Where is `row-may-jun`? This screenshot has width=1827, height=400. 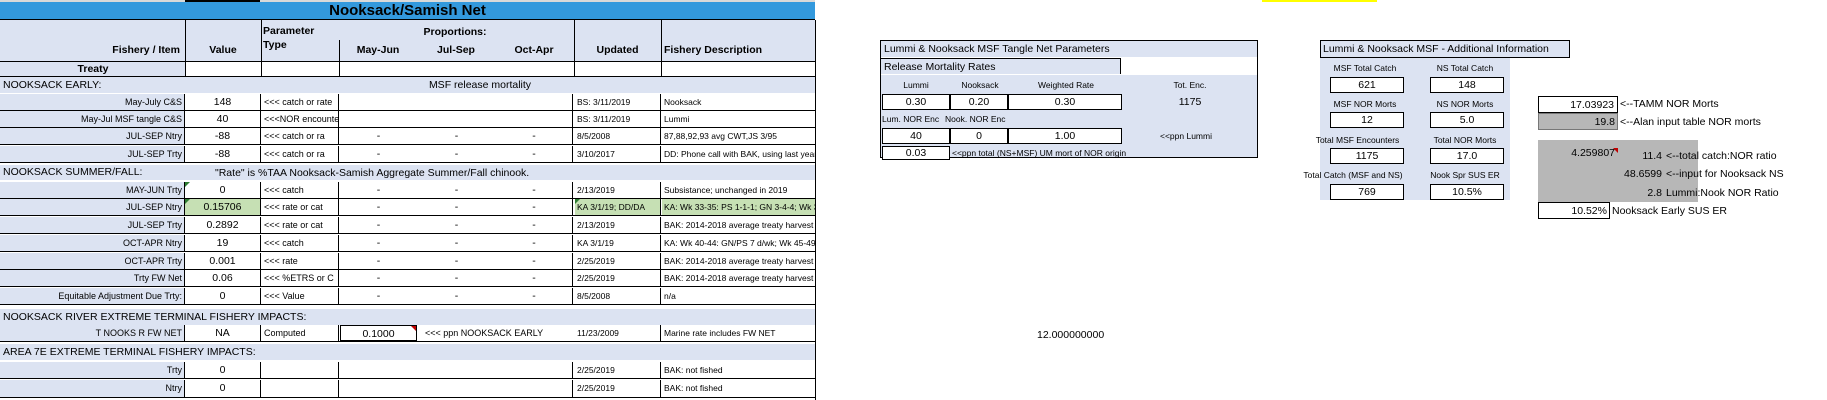 row-may-jun is located at coordinates (378, 388).